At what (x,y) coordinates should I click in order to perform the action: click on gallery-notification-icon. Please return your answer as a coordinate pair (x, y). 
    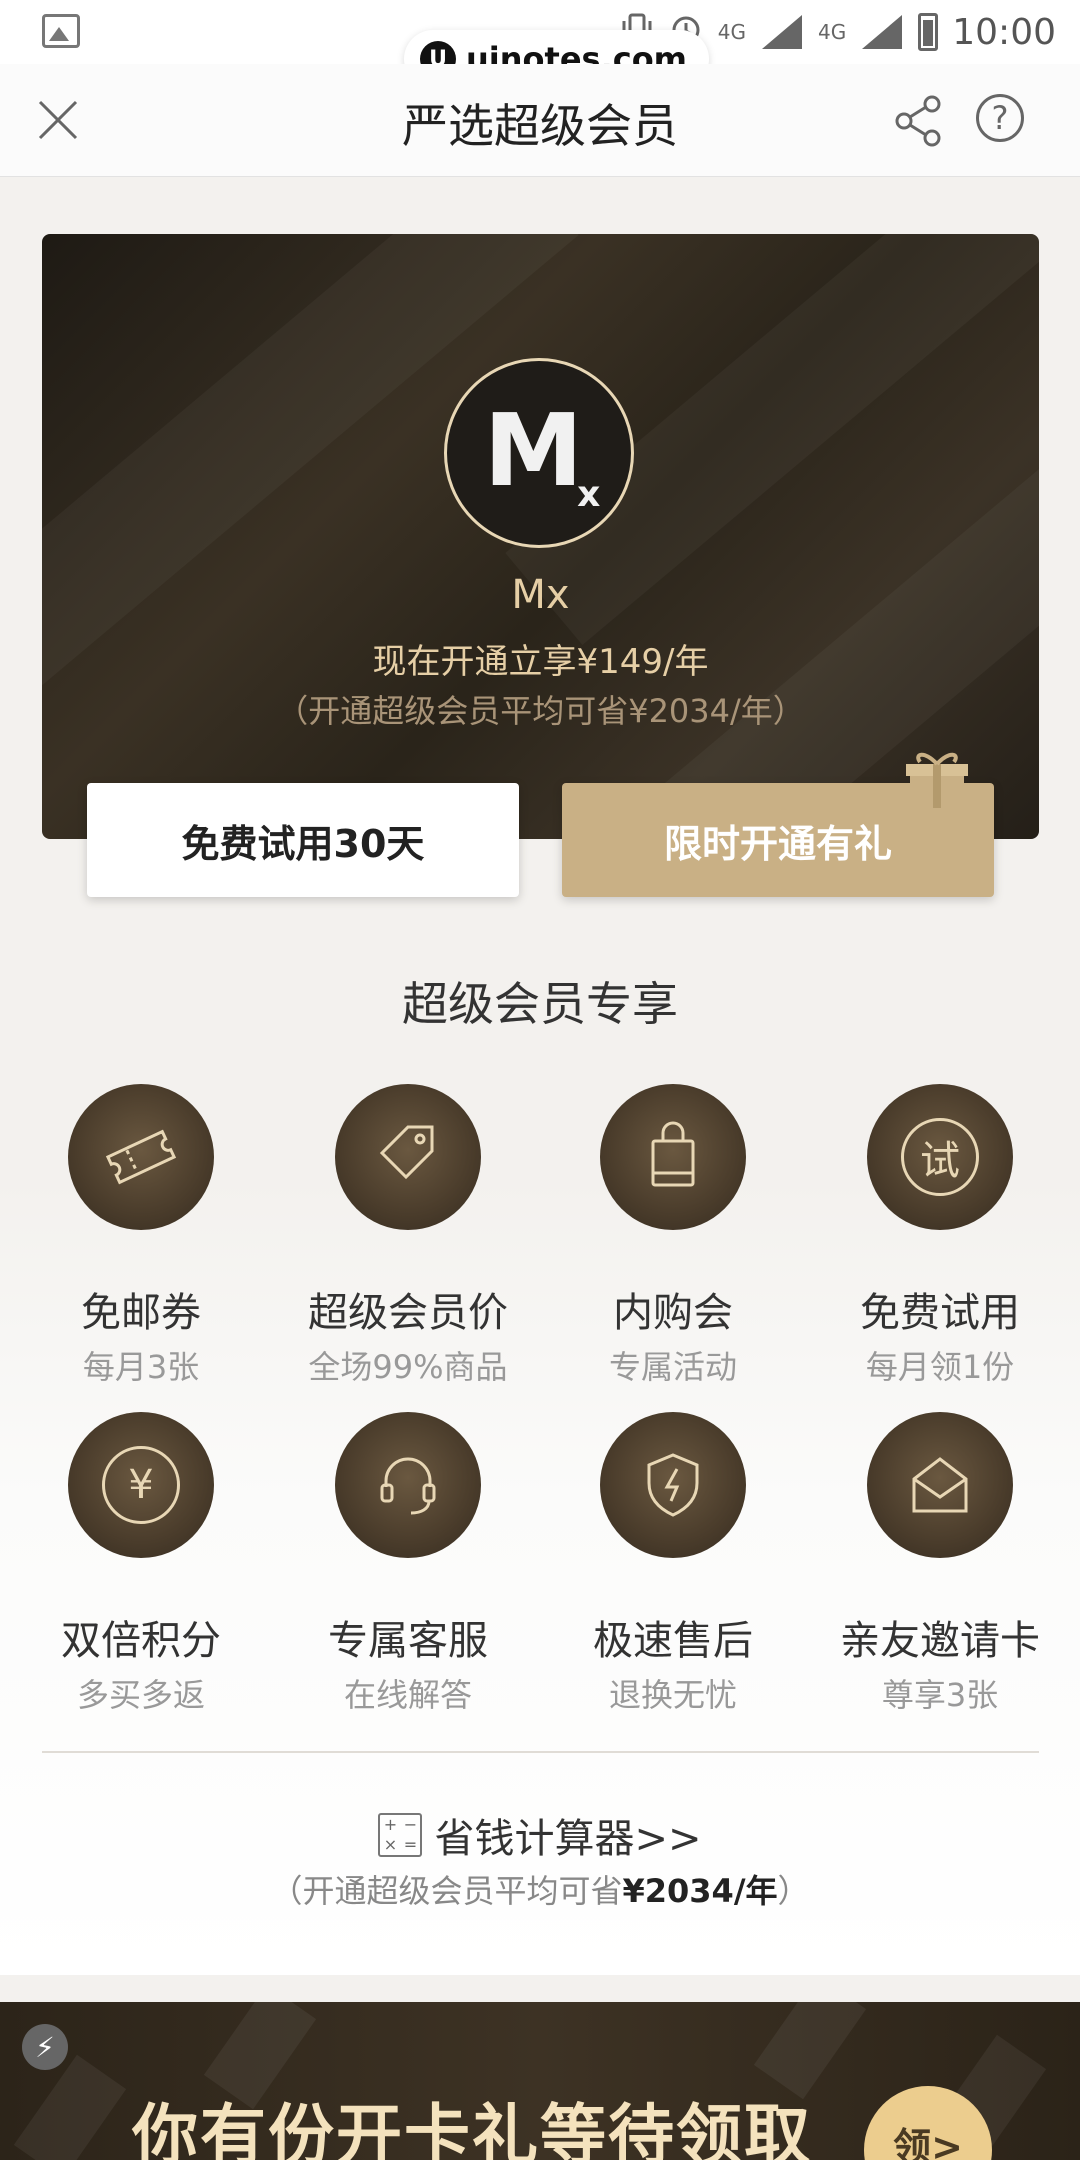
    Looking at the image, I should click on (61, 31).